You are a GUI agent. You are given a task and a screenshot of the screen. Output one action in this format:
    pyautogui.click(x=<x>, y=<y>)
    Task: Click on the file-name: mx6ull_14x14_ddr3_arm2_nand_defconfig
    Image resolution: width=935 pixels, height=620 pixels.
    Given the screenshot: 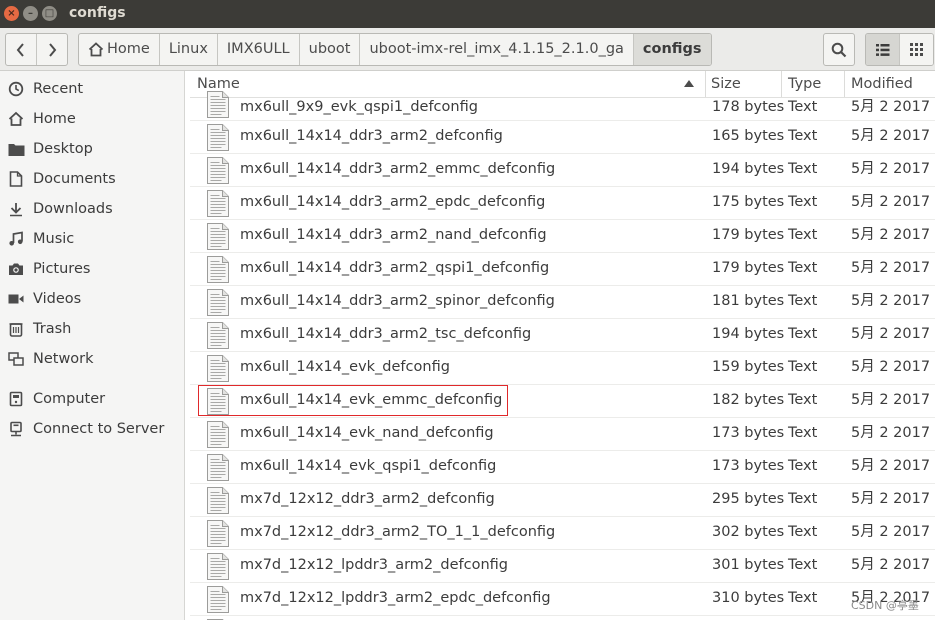 What is the action you would take?
    pyautogui.click(x=393, y=235)
    